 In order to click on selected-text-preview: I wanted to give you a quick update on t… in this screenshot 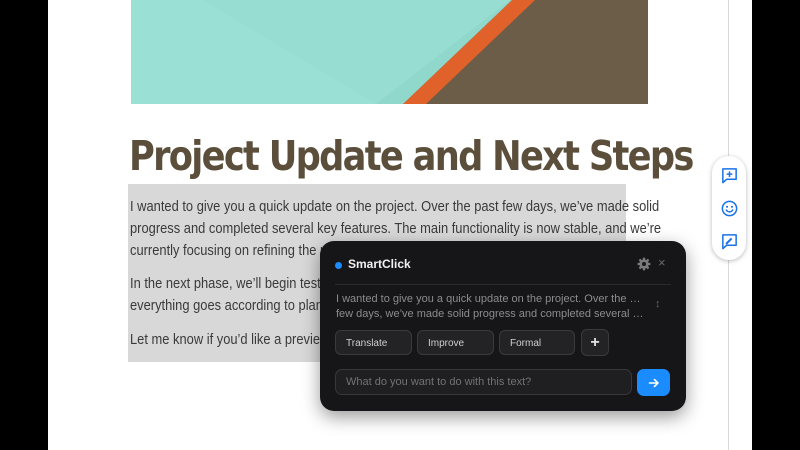, I will do `click(491, 307)`.